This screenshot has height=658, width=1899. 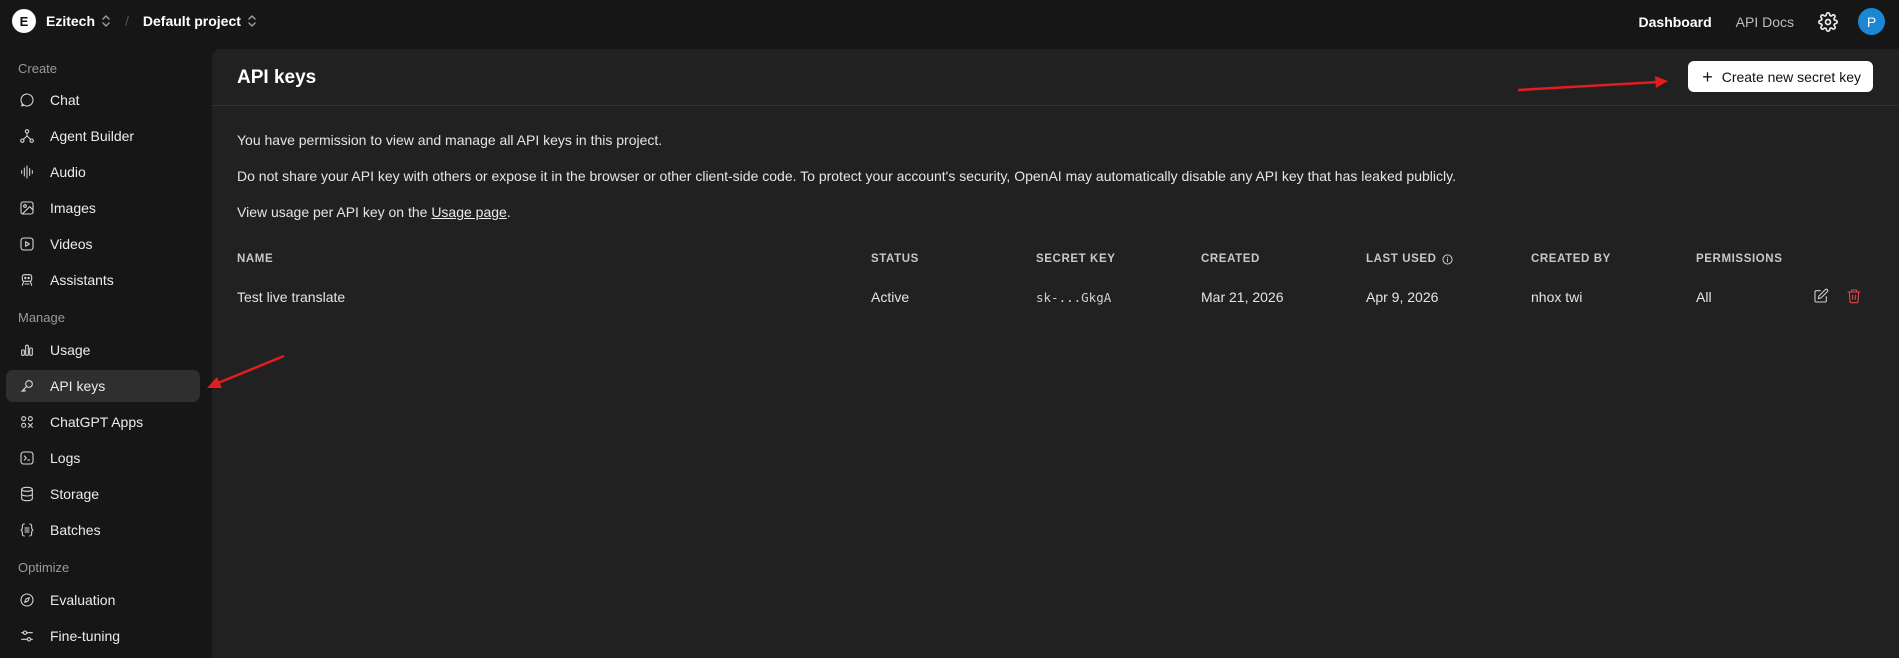 What do you see at coordinates (1571, 259) in the screenshot?
I see `column-header-created-by: CREATED BY` at bounding box center [1571, 259].